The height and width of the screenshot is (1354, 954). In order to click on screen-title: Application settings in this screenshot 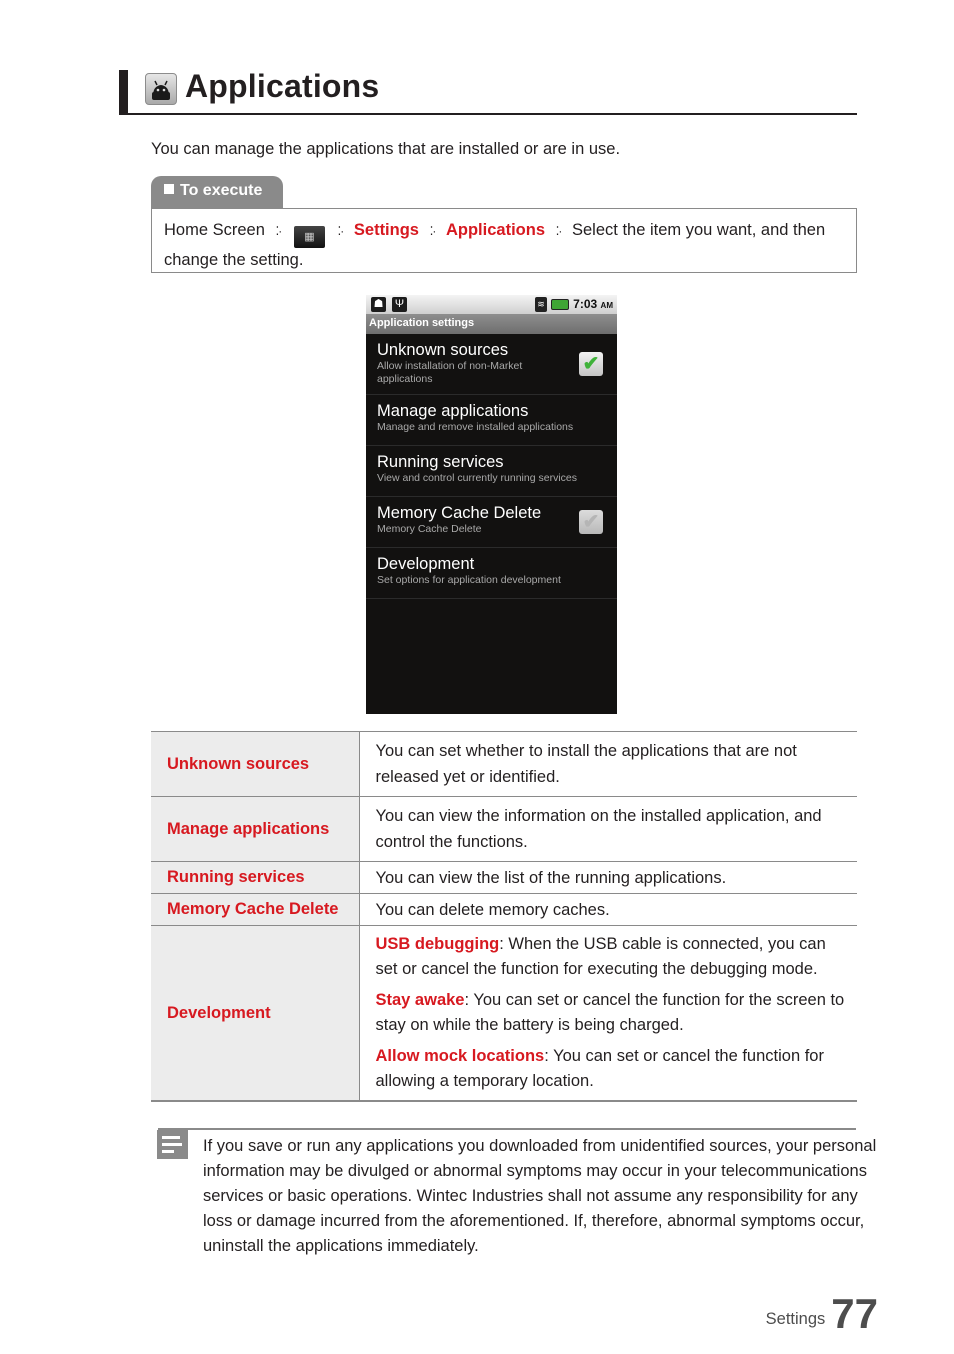, I will do `click(491, 324)`.